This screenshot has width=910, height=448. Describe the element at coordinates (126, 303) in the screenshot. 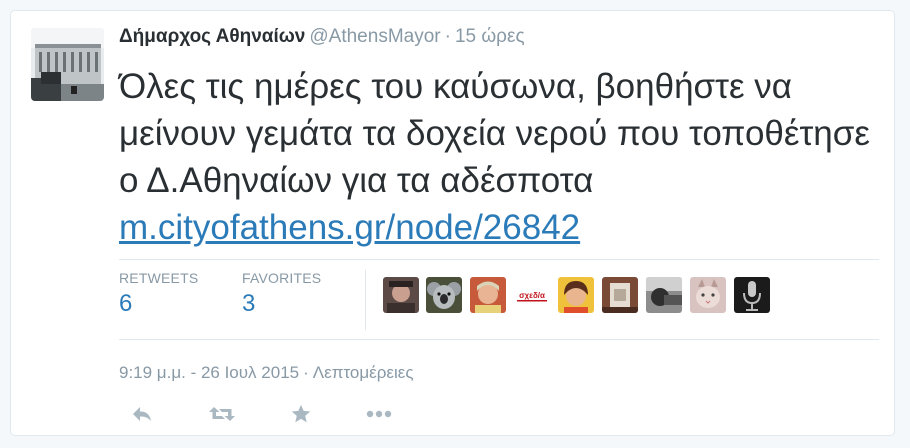

I see `retweets-count: 6` at that location.